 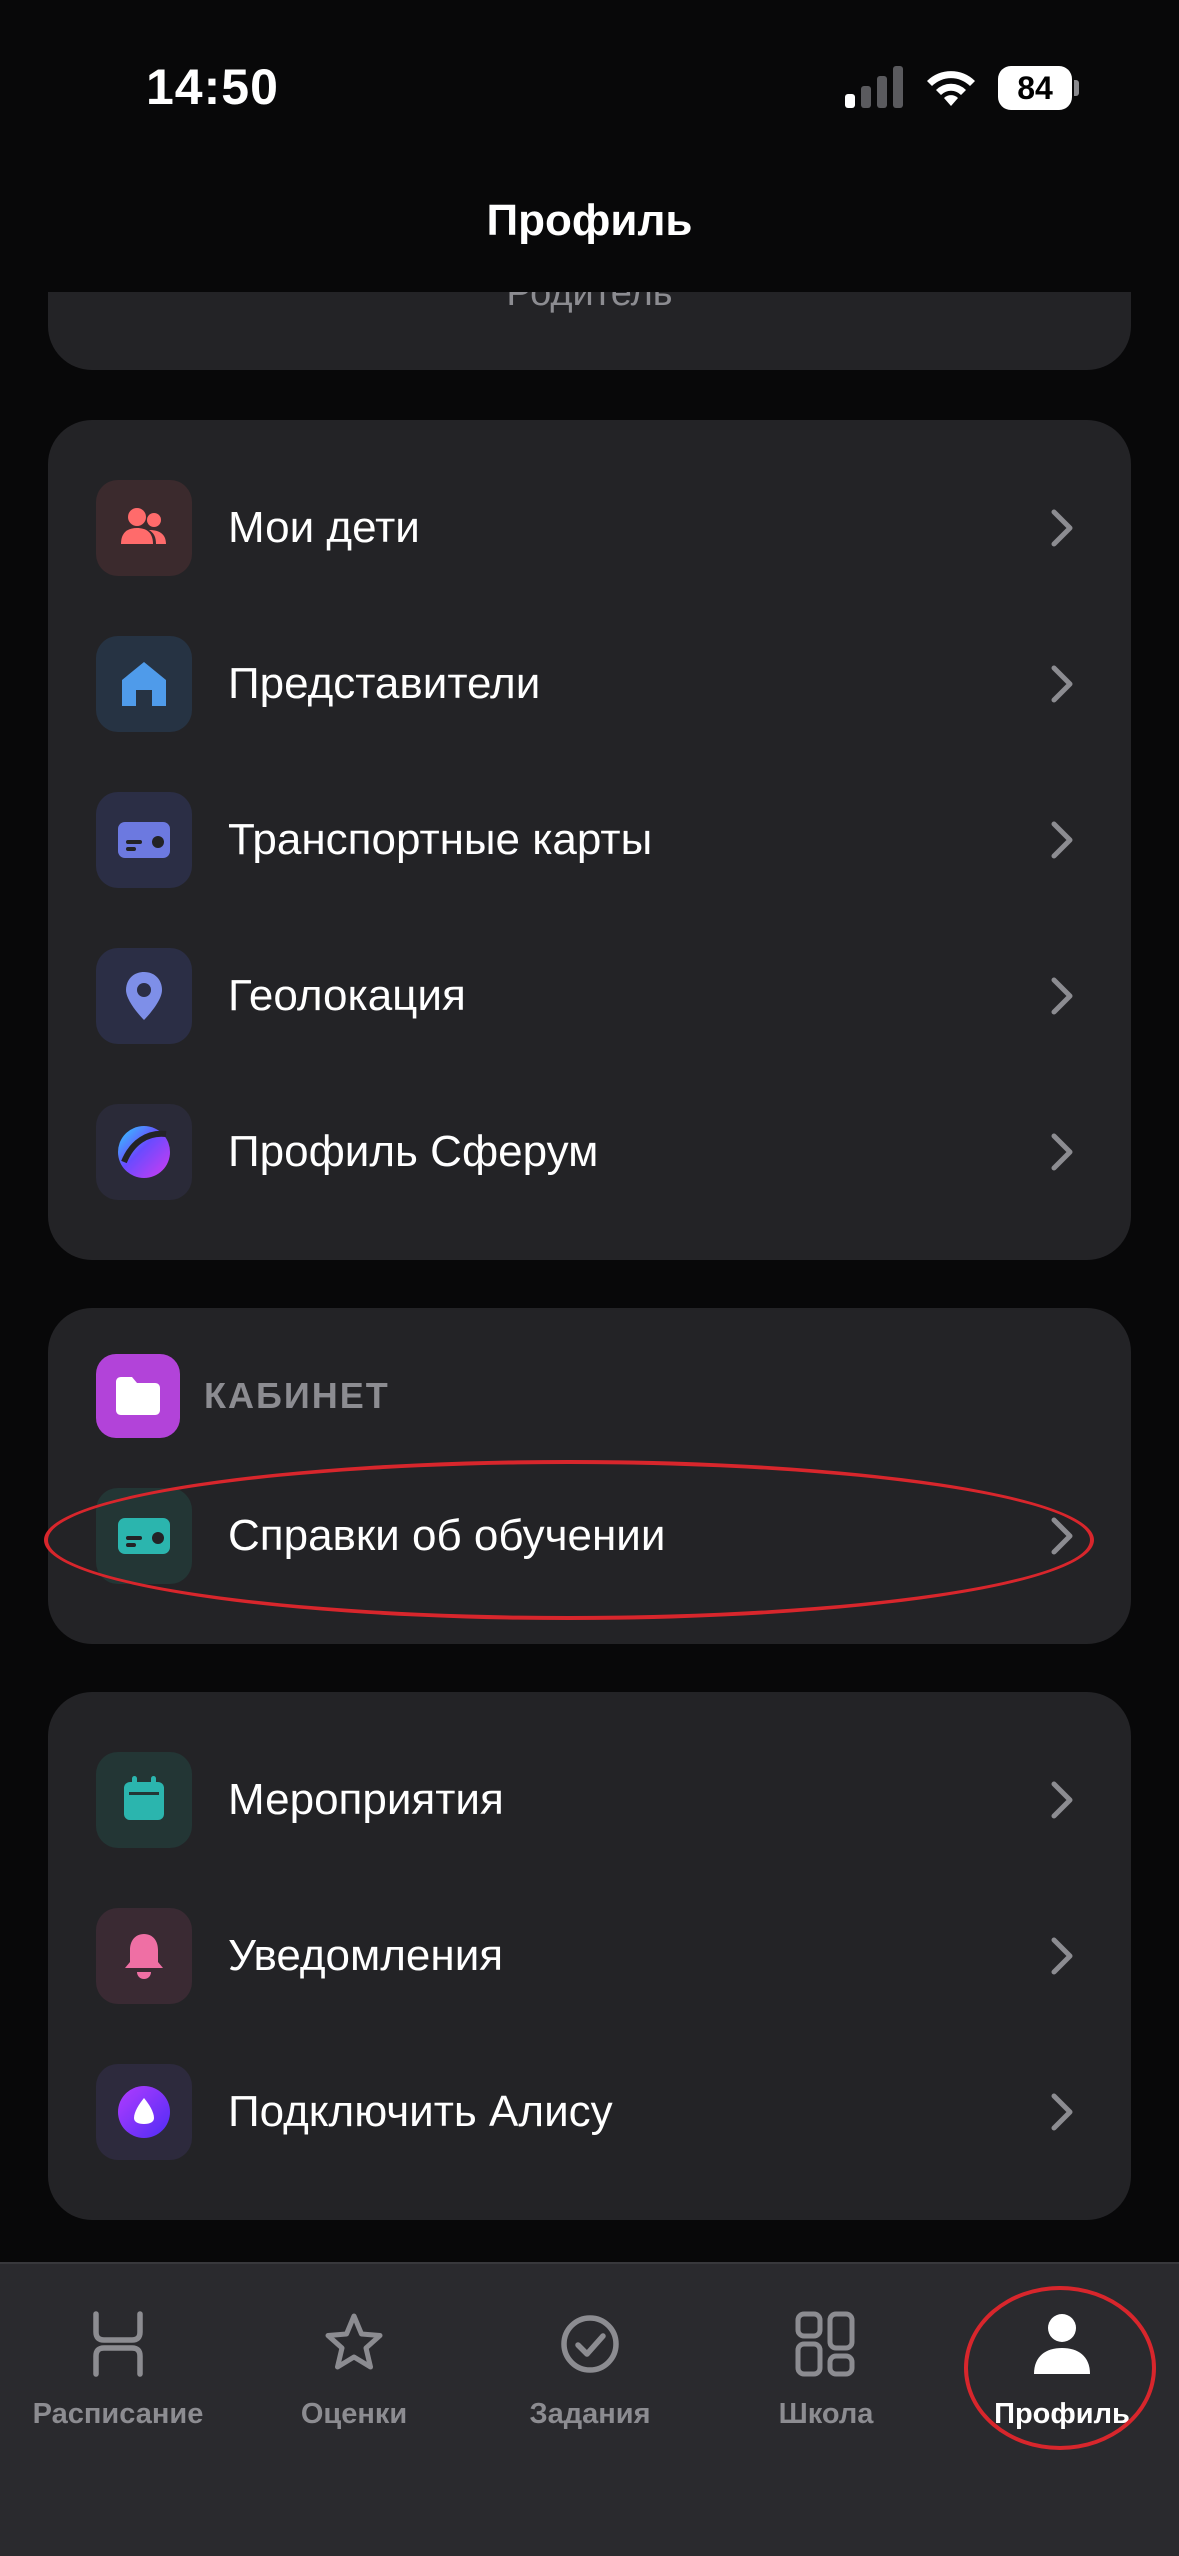 I want to click on tab-school: Школа, so click(x=826, y=2364).